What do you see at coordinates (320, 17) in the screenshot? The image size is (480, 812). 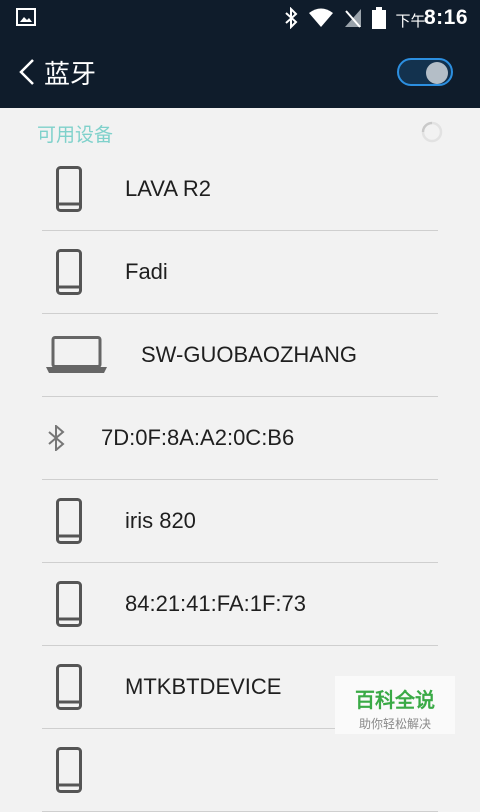 I see `wifi-icon` at bounding box center [320, 17].